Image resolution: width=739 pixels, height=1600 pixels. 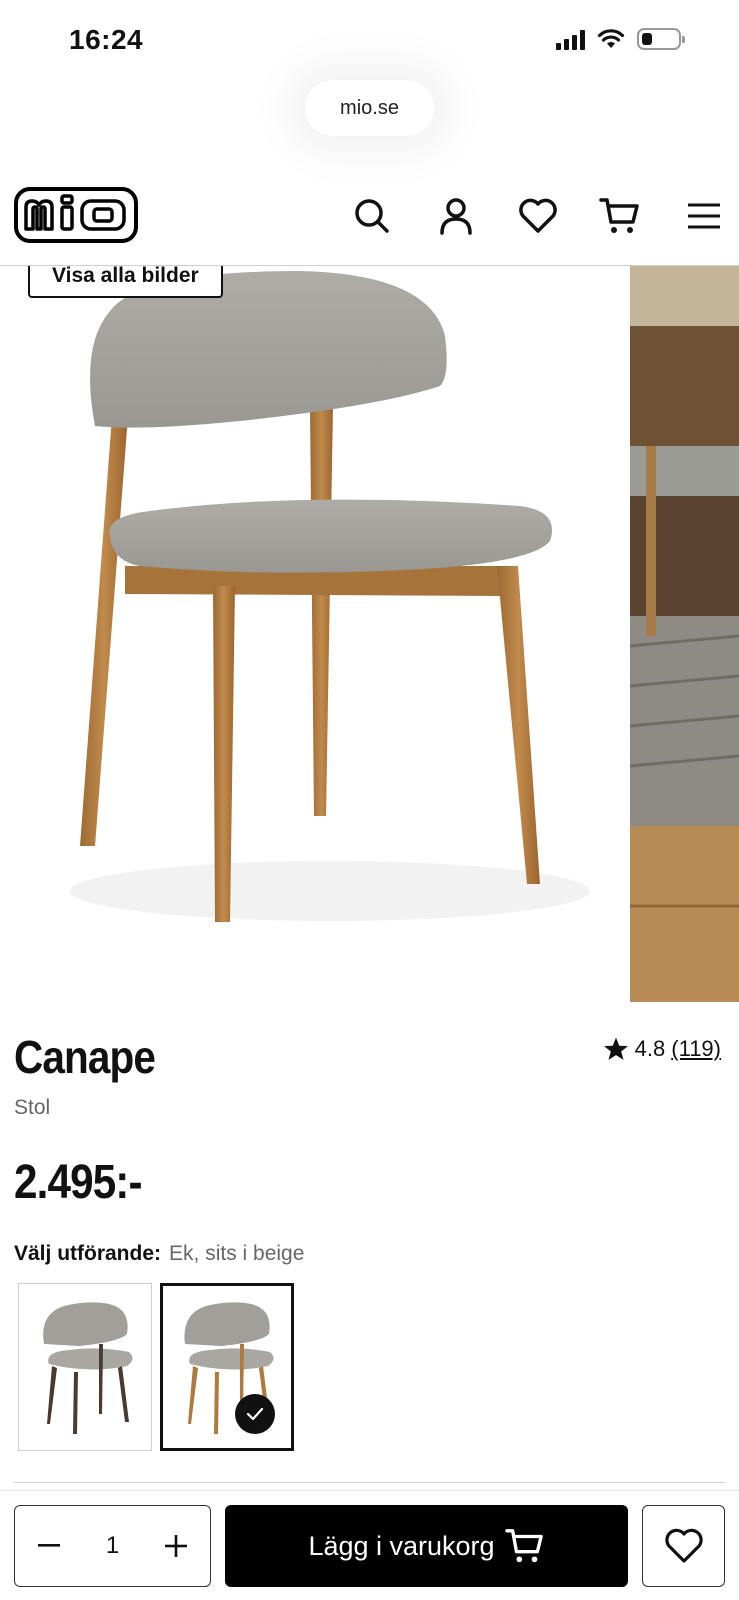 I want to click on rating-value: 4.8, so click(x=650, y=1048).